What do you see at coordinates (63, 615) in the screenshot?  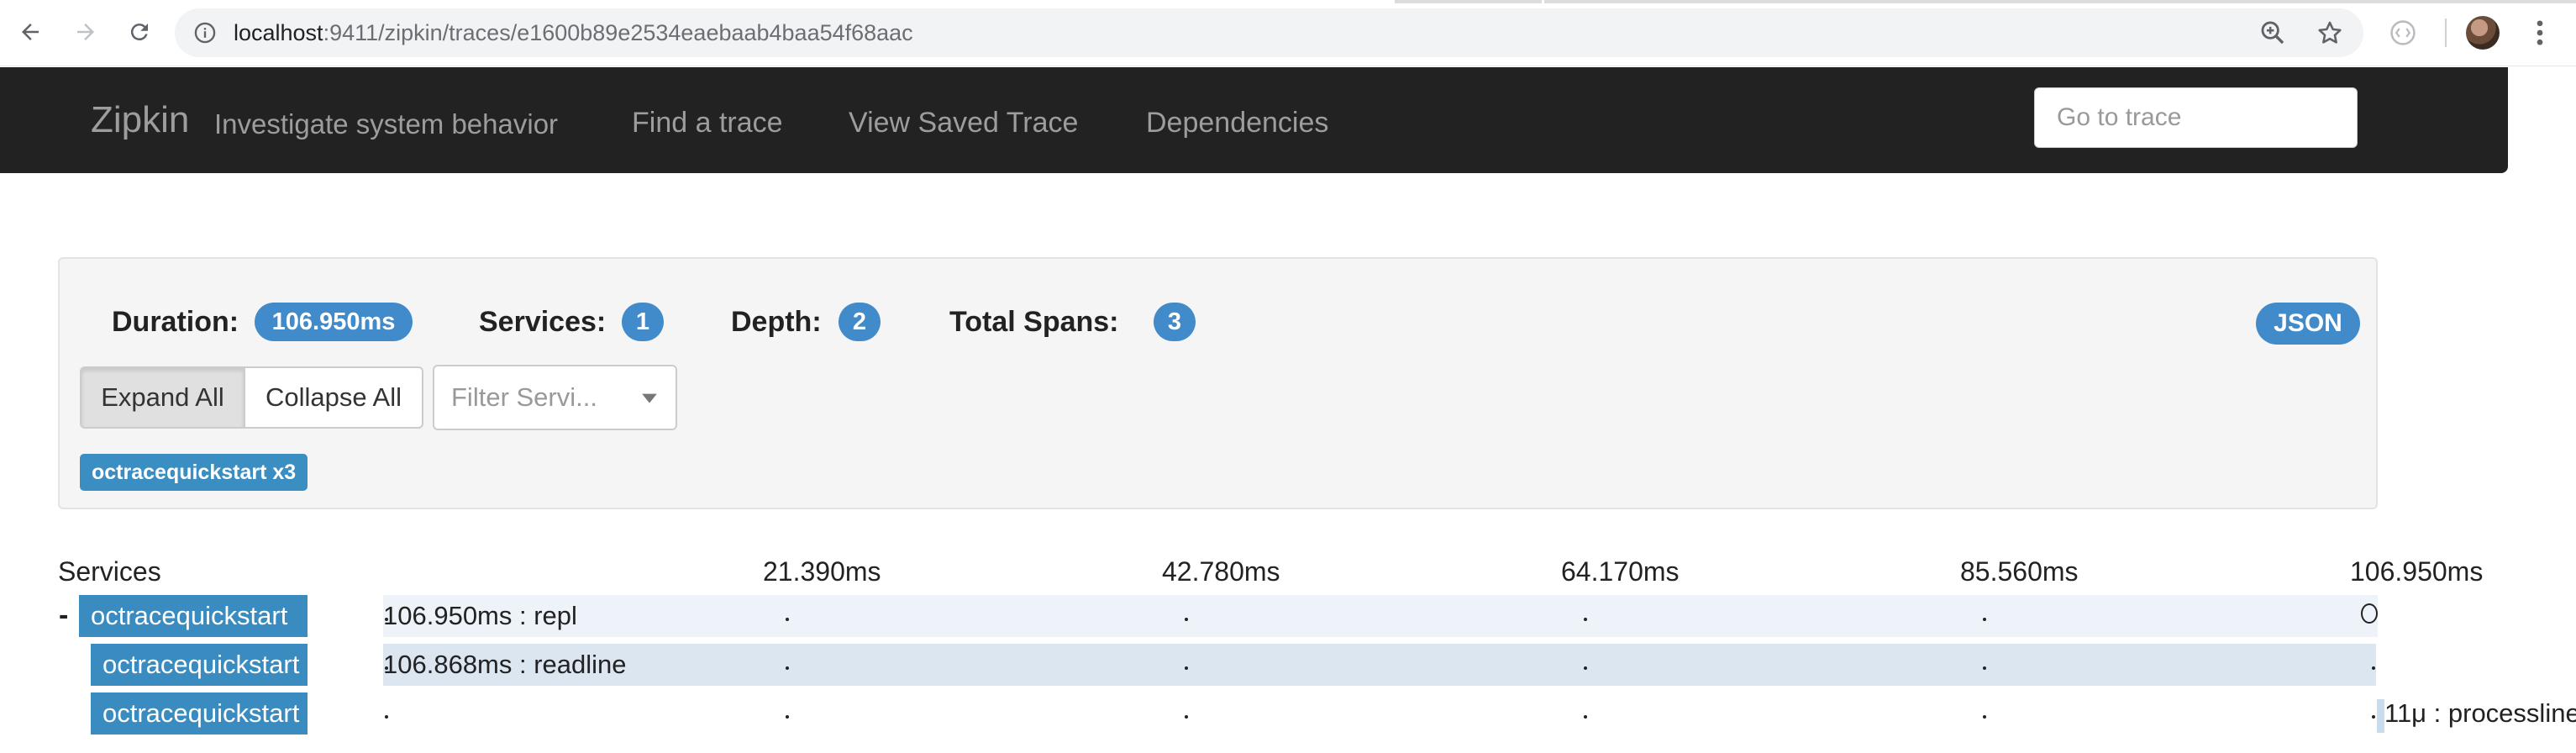 I see `collapse-toggle: -` at bounding box center [63, 615].